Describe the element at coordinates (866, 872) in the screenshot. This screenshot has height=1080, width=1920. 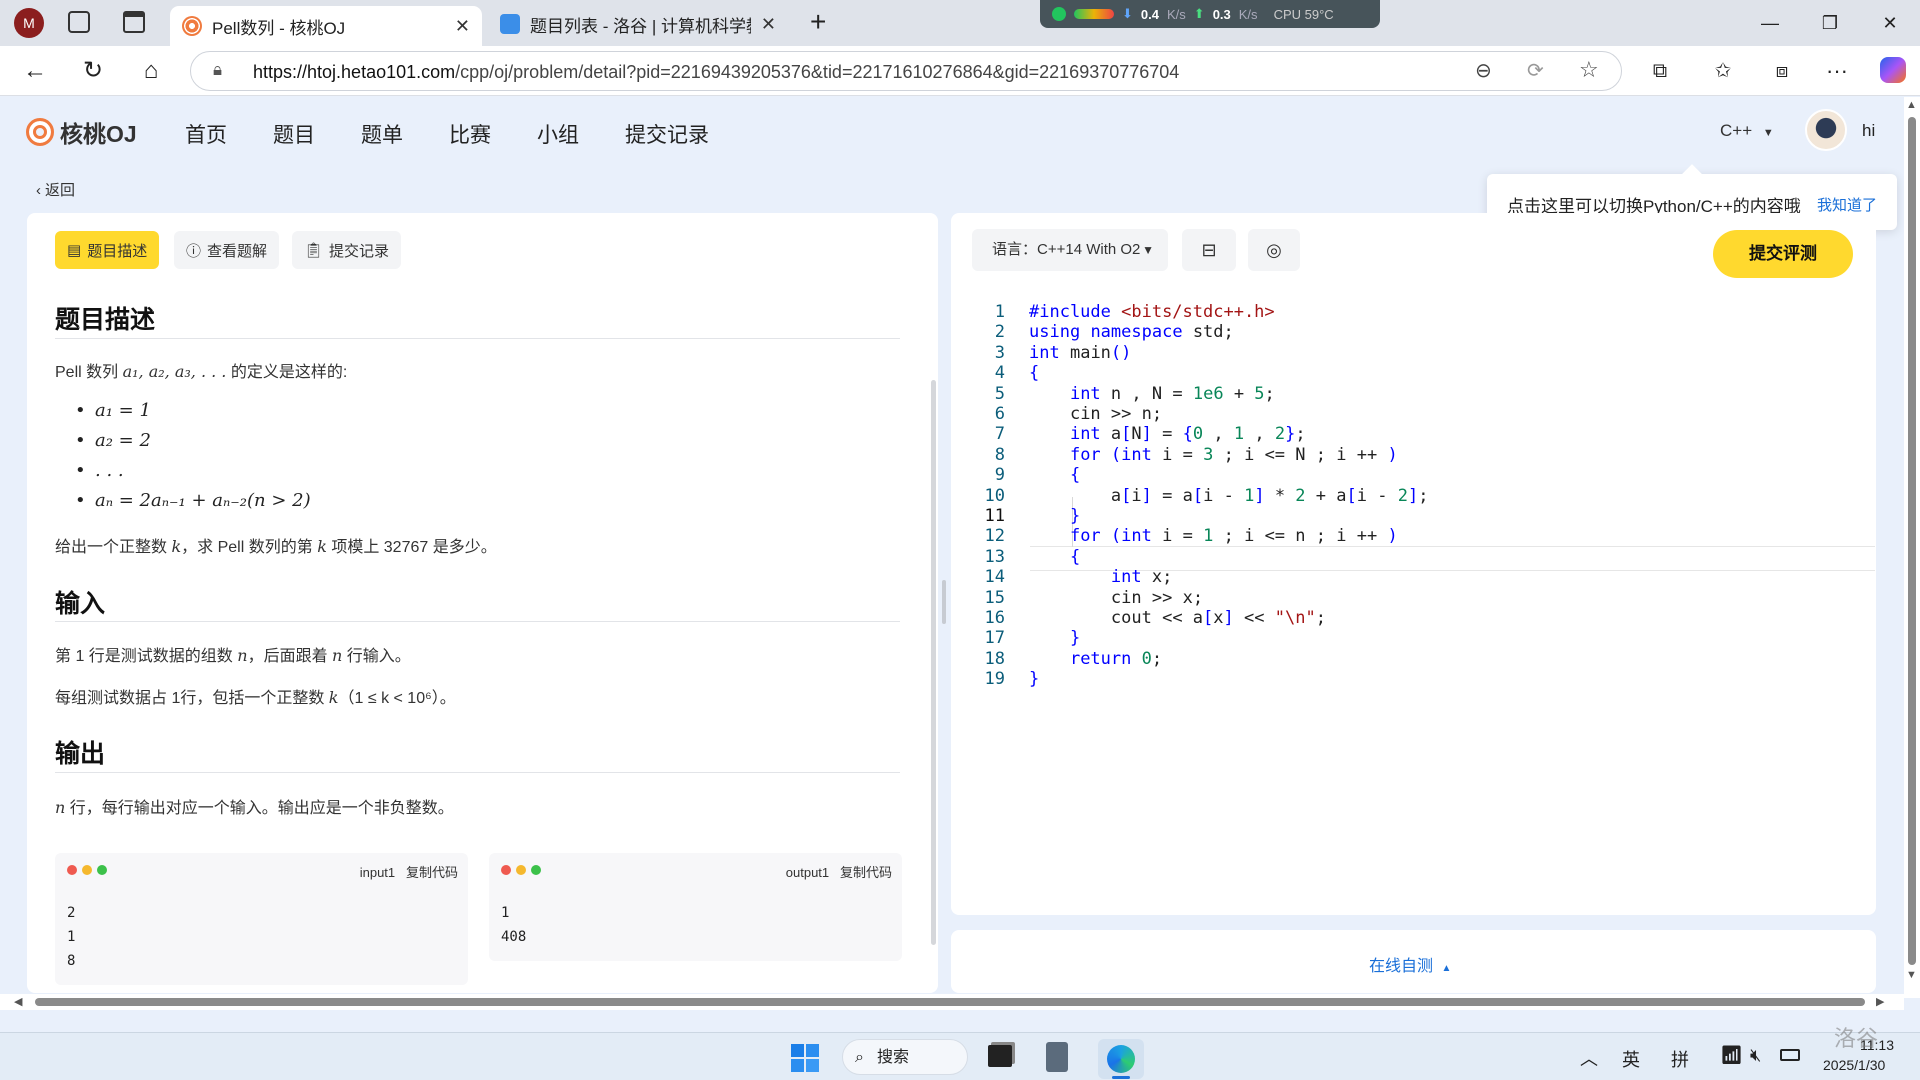
I see `copy-output-button: 复制代码` at that location.